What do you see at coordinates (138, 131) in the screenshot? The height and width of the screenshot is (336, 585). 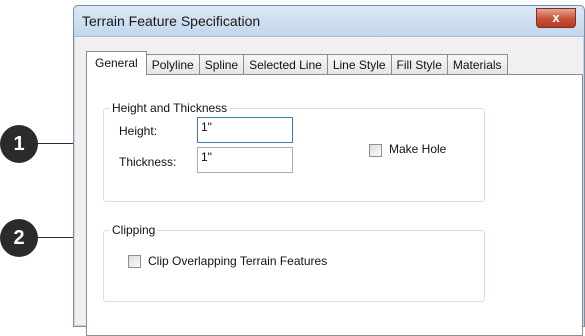 I see `height-label: Height:` at bounding box center [138, 131].